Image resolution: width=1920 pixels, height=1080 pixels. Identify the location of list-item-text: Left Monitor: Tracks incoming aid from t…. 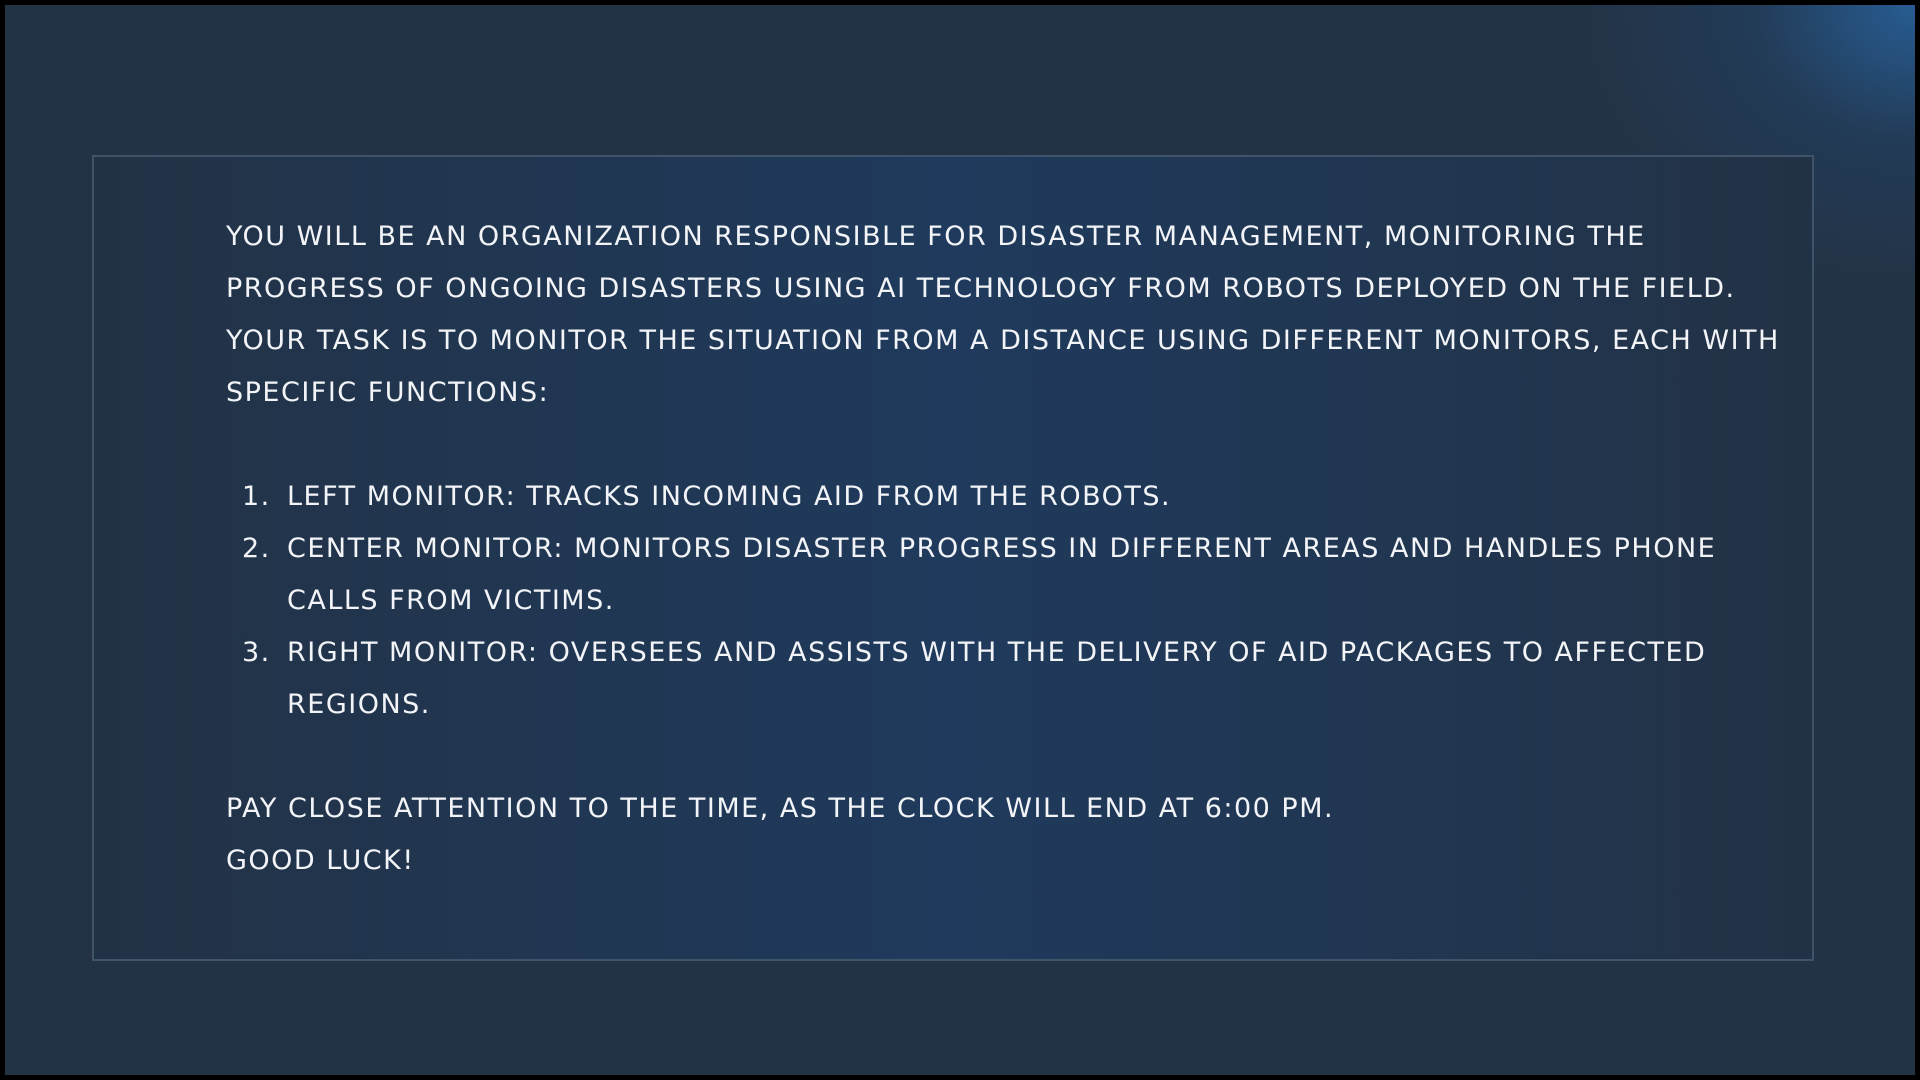
(729, 496).